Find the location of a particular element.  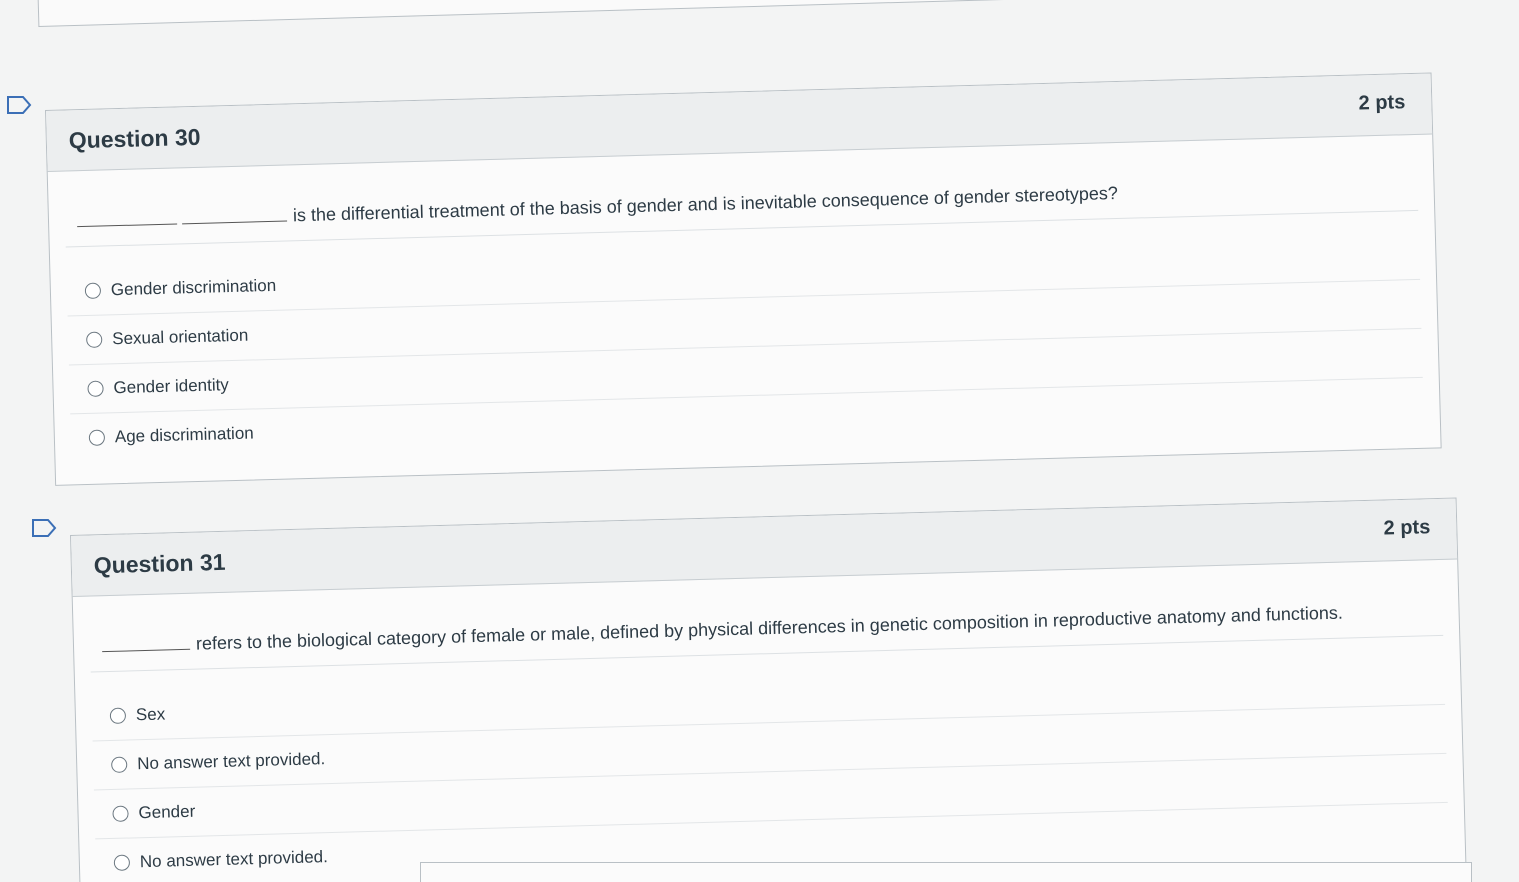

next-question-card is located at coordinates (946, 872).